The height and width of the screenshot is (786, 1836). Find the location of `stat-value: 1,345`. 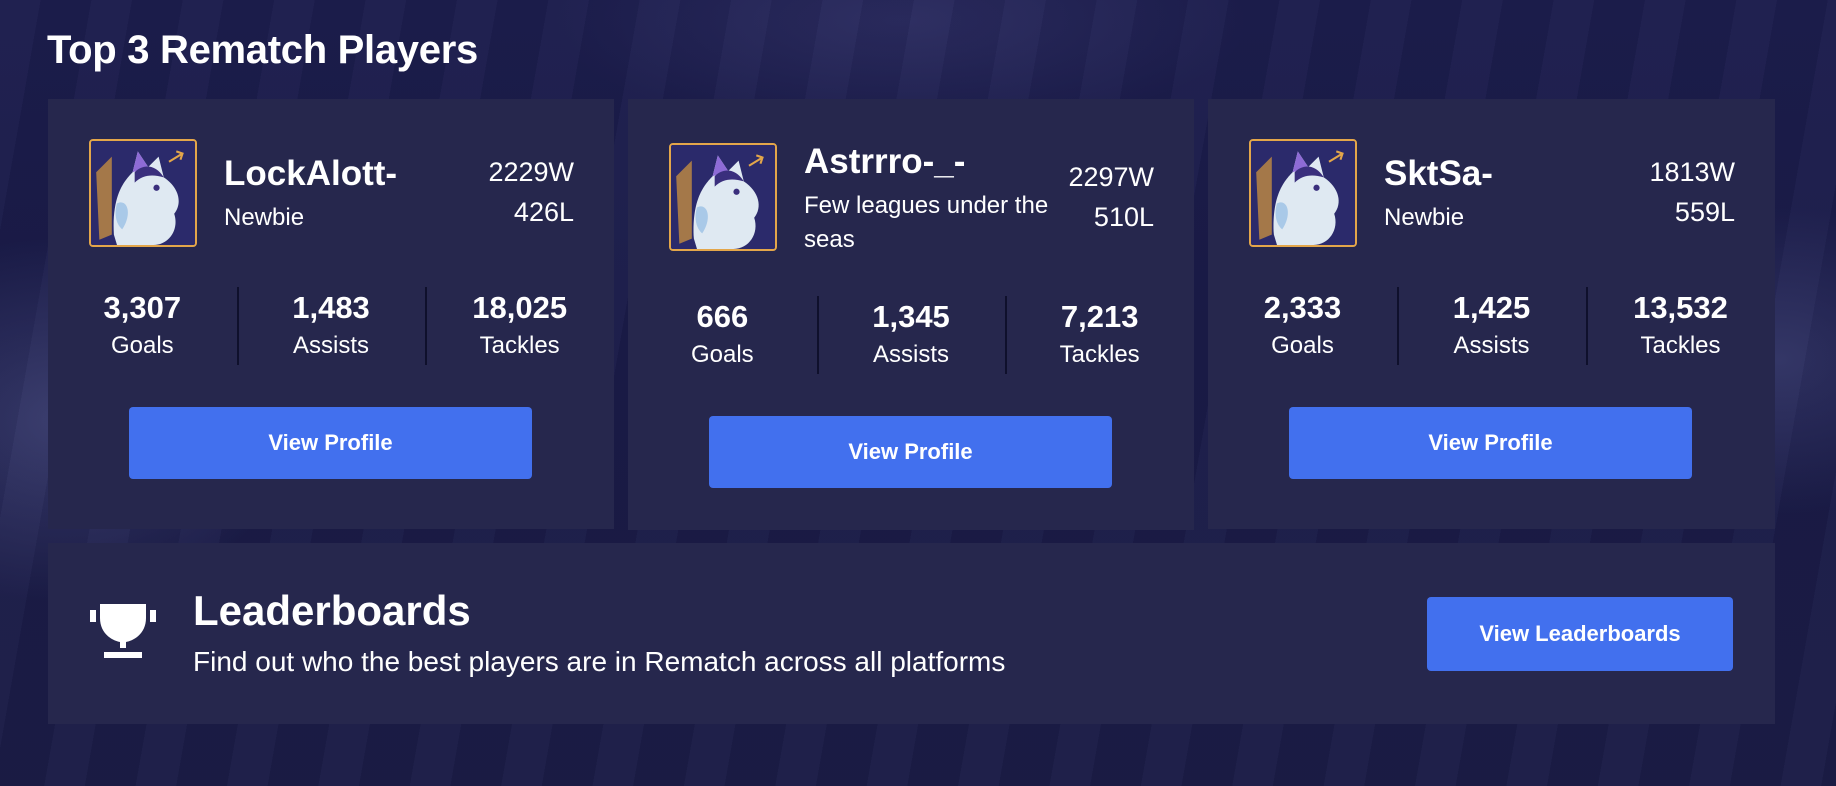

stat-value: 1,345 is located at coordinates (911, 316).